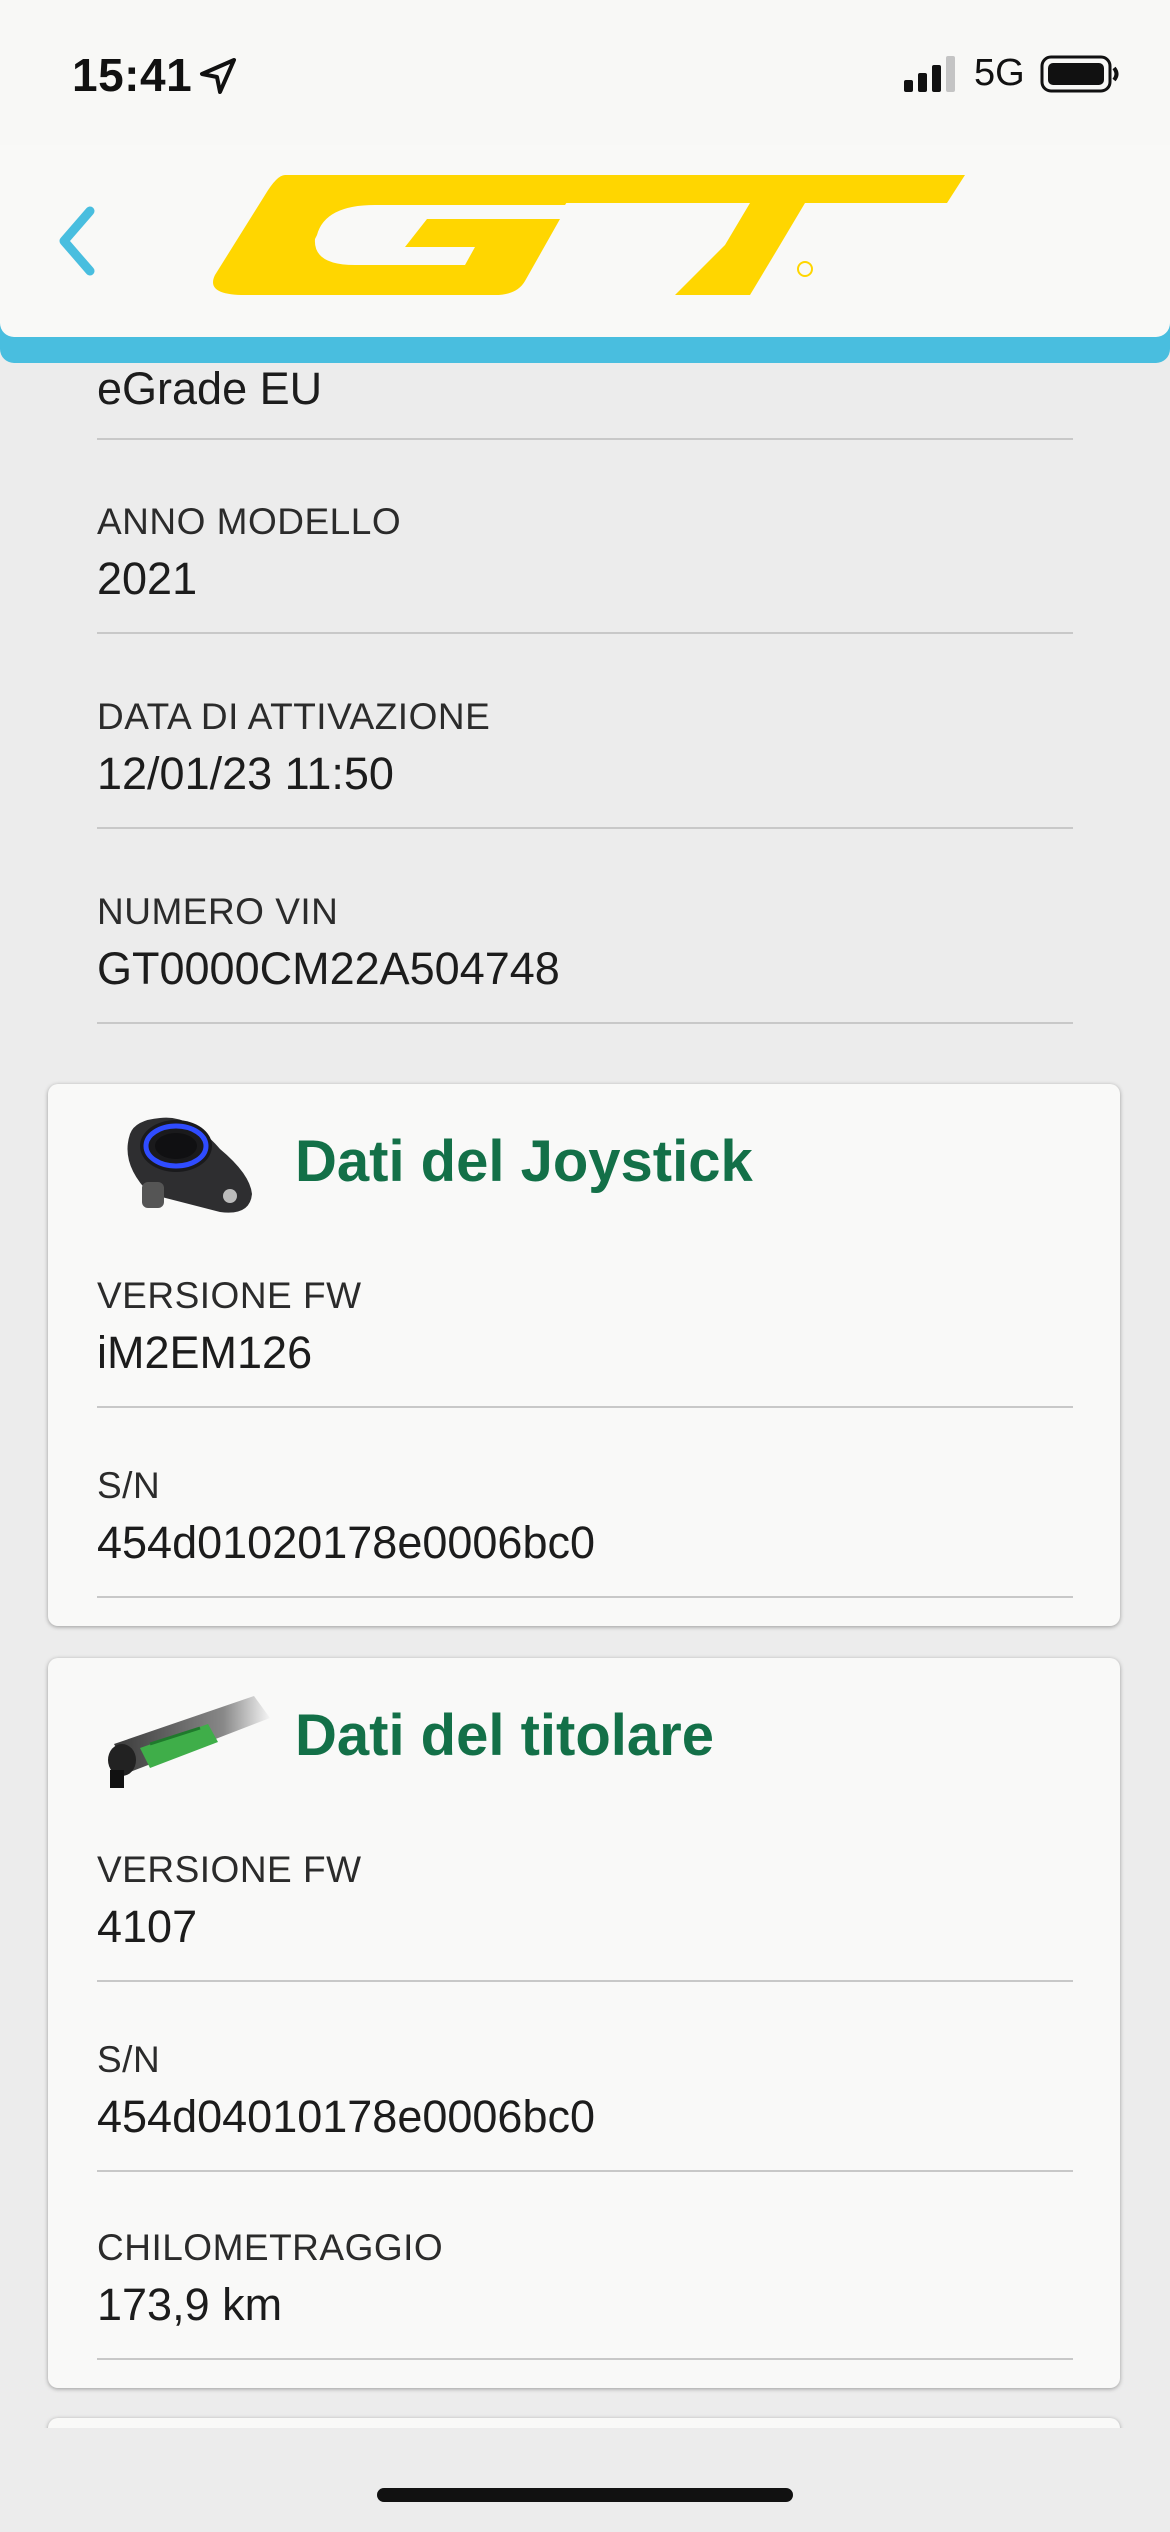 The image size is (1170, 2532). What do you see at coordinates (929, 74) in the screenshot?
I see `signal-icon` at bounding box center [929, 74].